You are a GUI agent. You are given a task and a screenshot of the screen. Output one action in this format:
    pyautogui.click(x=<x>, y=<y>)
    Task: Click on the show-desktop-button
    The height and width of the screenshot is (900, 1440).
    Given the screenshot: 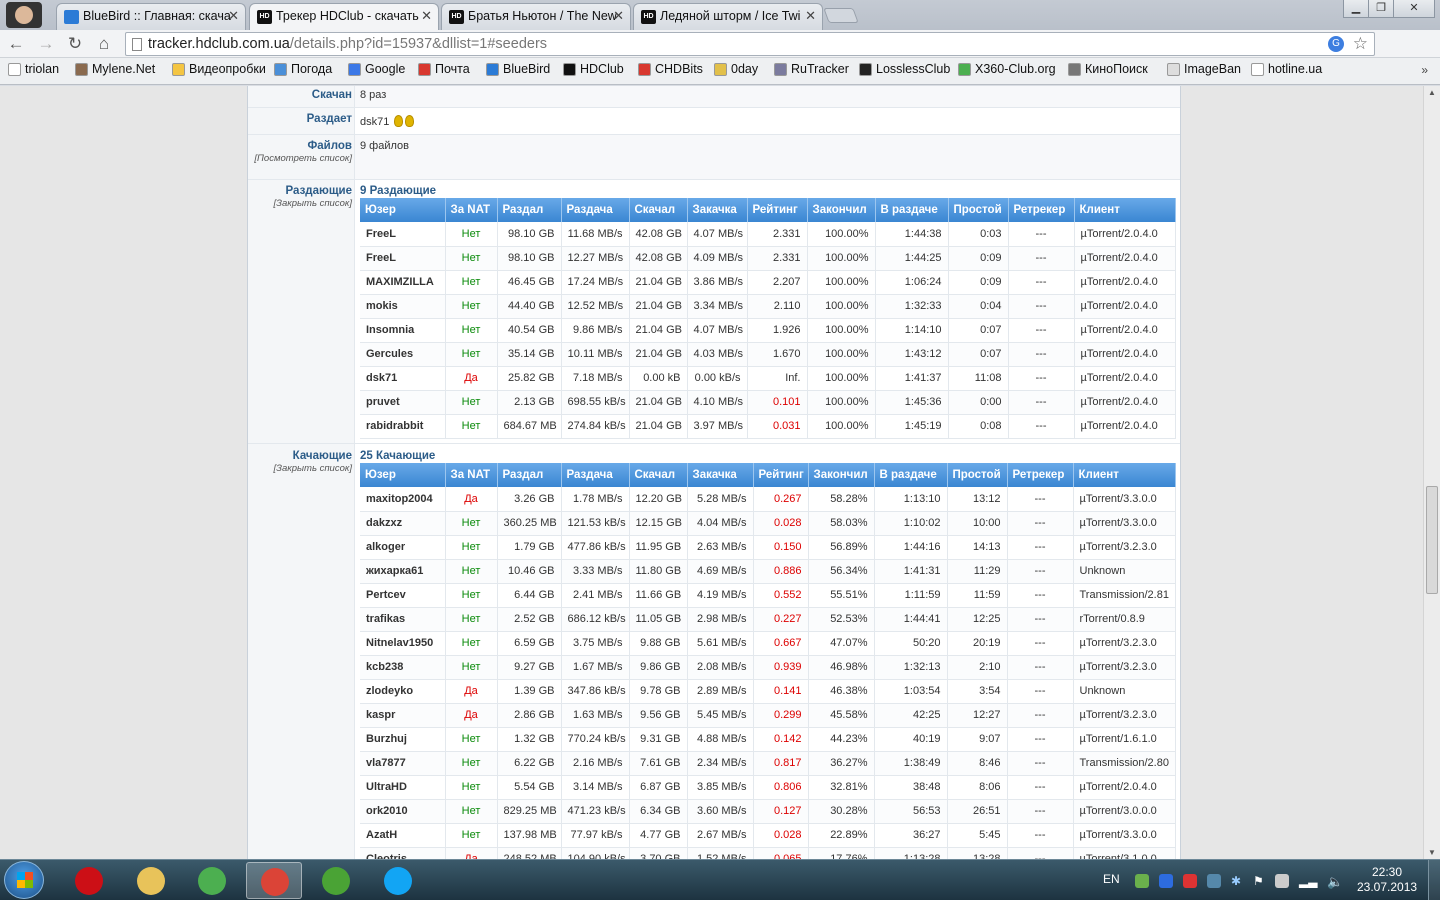 What is the action you would take?
    pyautogui.click(x=1434, y=880)
    